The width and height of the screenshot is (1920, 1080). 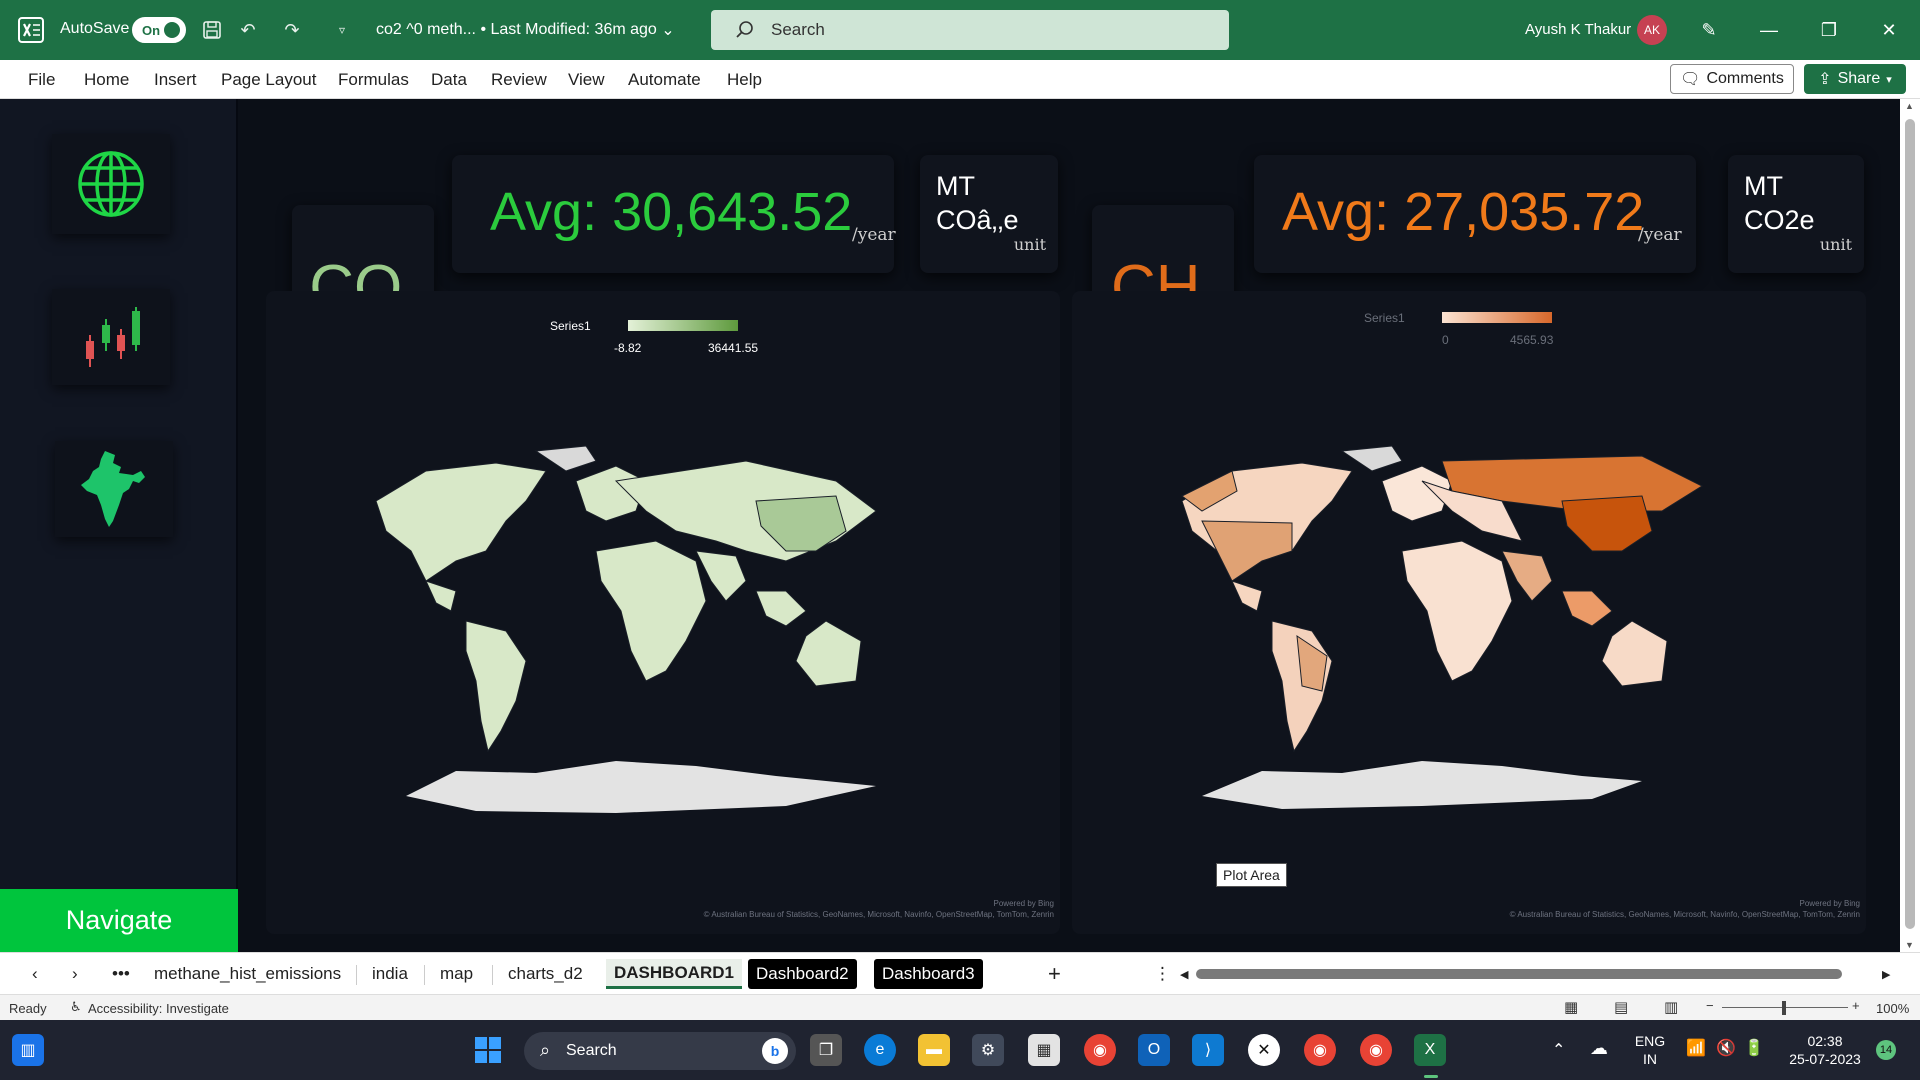 I want to click on share-button: ⇪ Share ▾, so click(x=1855, y=79).